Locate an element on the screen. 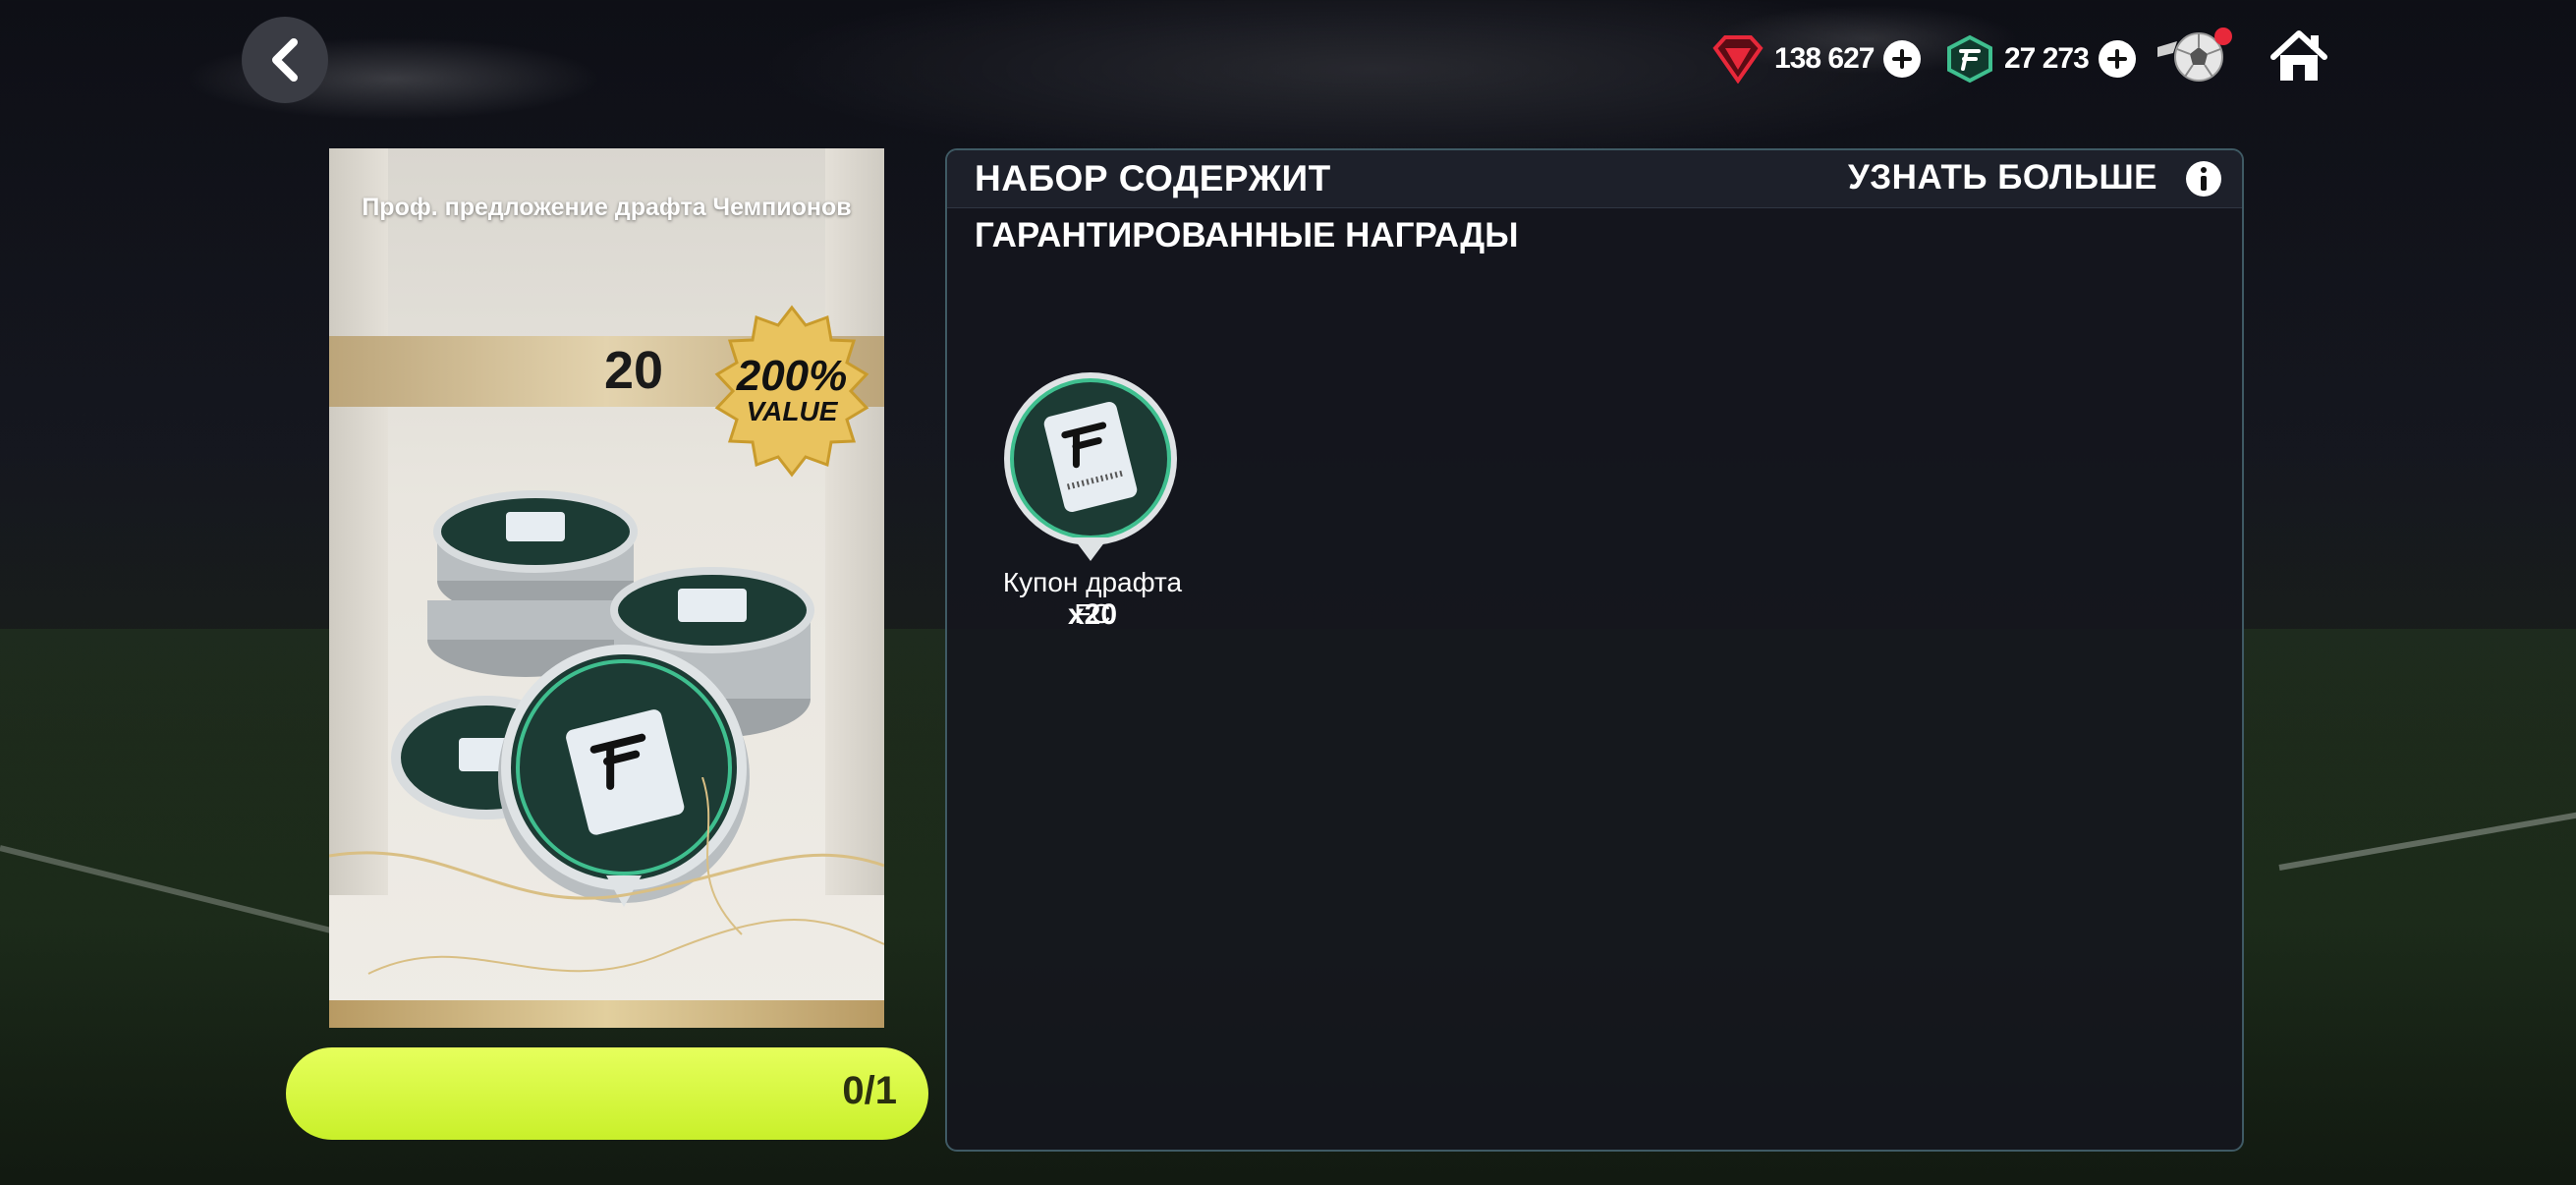  currency-fc-points: 27 273 is located at coordinates (2040, 59).